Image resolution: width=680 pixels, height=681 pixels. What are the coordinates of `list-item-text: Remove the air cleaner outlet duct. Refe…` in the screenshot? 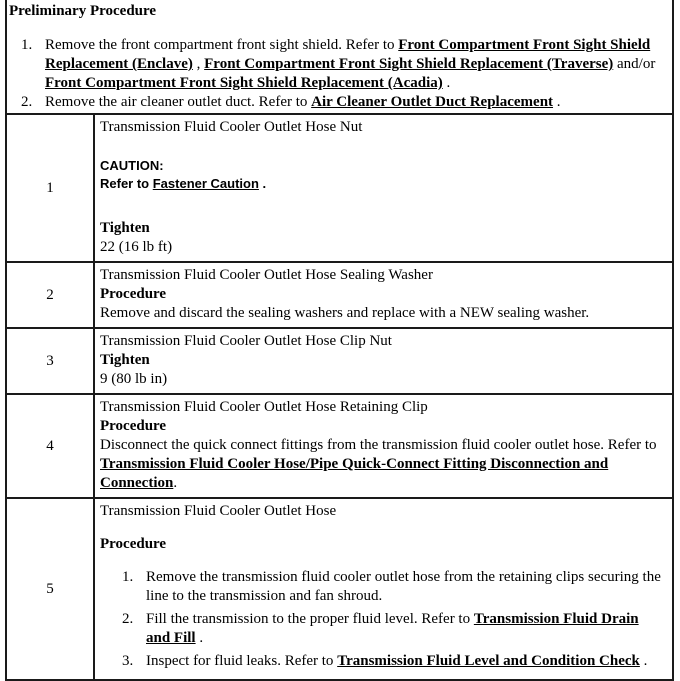 It's located at (178, 102).